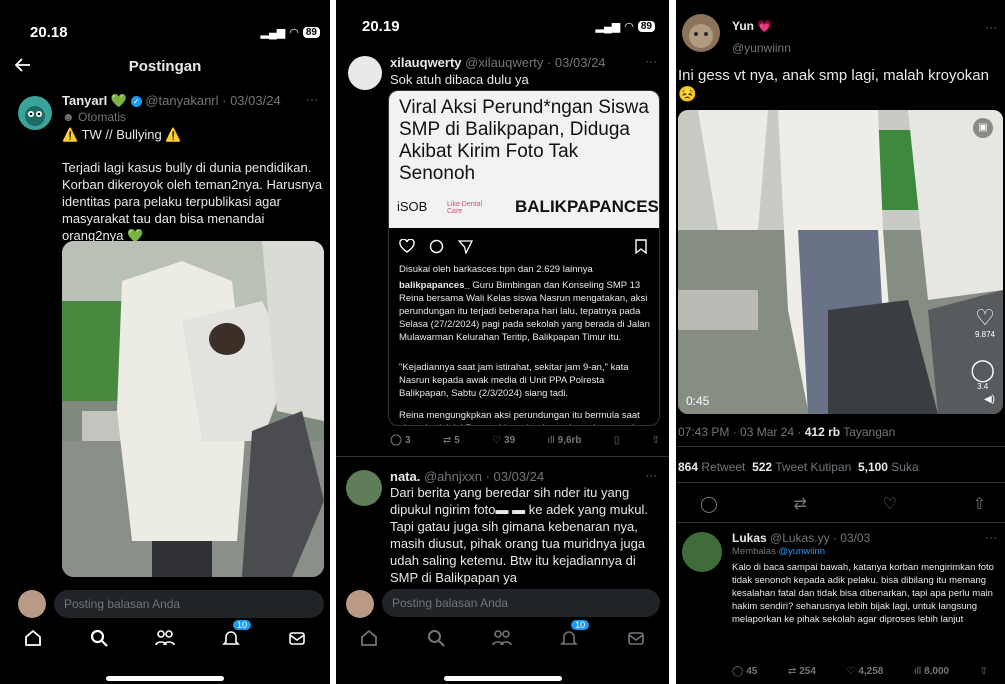 The height and width of the screenshot is (684, 1005). I want to click on tweet-meta: 07:43 PM · 03 Mar 24 · 412 rb Tayangan, so click(786, 432).